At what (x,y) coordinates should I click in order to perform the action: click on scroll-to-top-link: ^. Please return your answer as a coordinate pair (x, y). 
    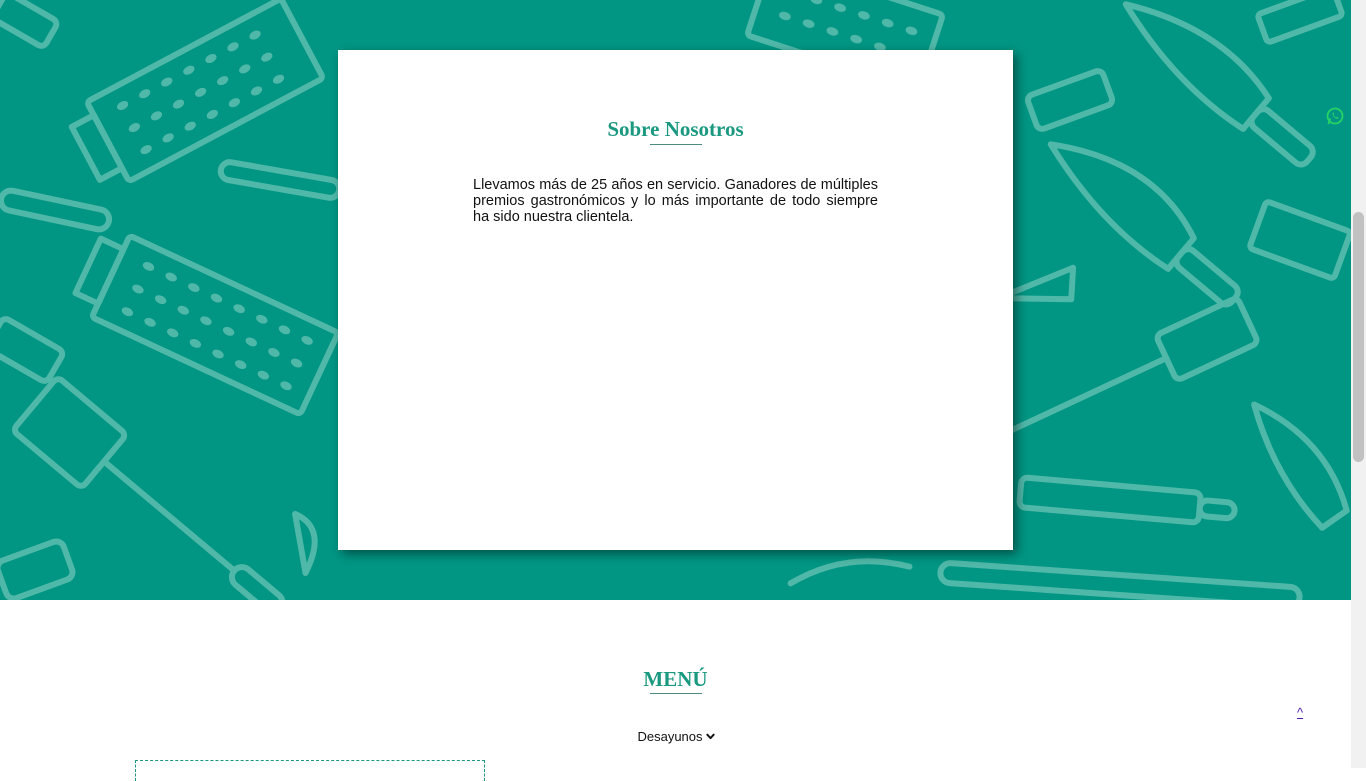
    Looking at the image, I should click on (1300, 712).